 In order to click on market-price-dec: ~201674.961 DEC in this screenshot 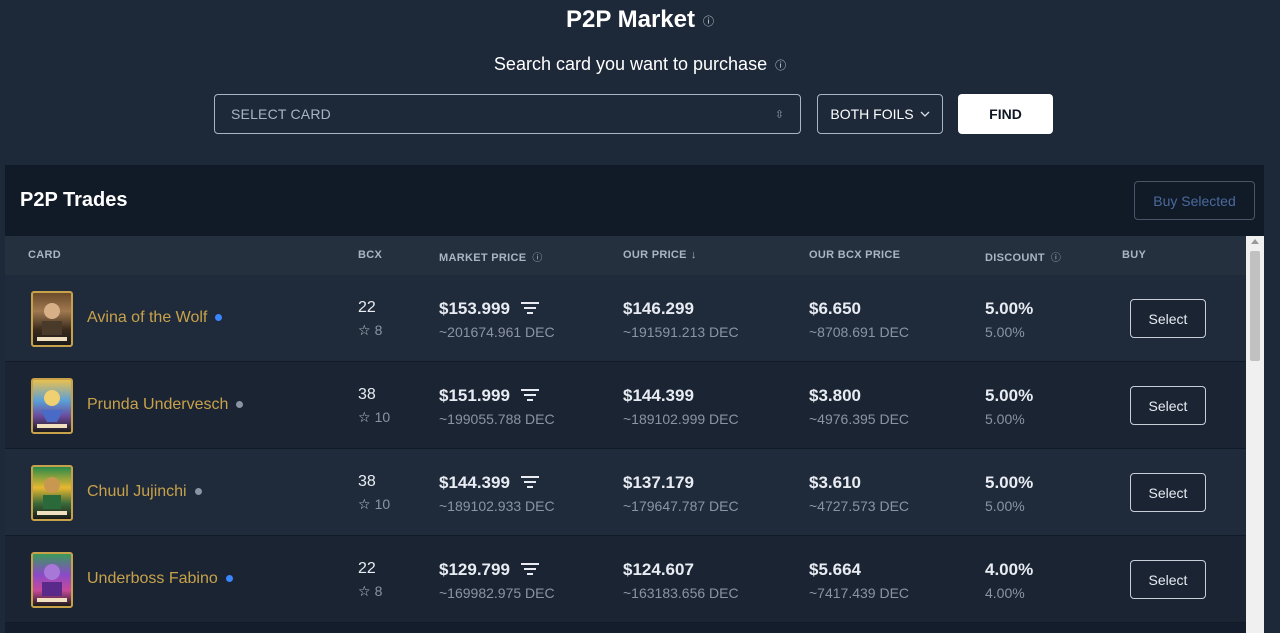, I will do `click(497, 332)`.